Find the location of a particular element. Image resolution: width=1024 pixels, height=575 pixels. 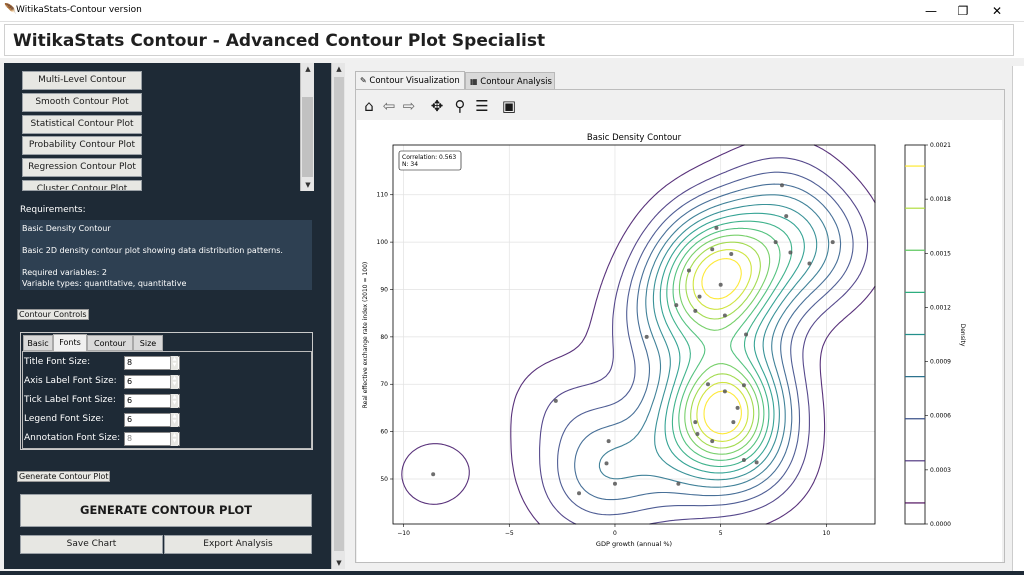

close-button: ✕ is located at coordinates (997, 11).